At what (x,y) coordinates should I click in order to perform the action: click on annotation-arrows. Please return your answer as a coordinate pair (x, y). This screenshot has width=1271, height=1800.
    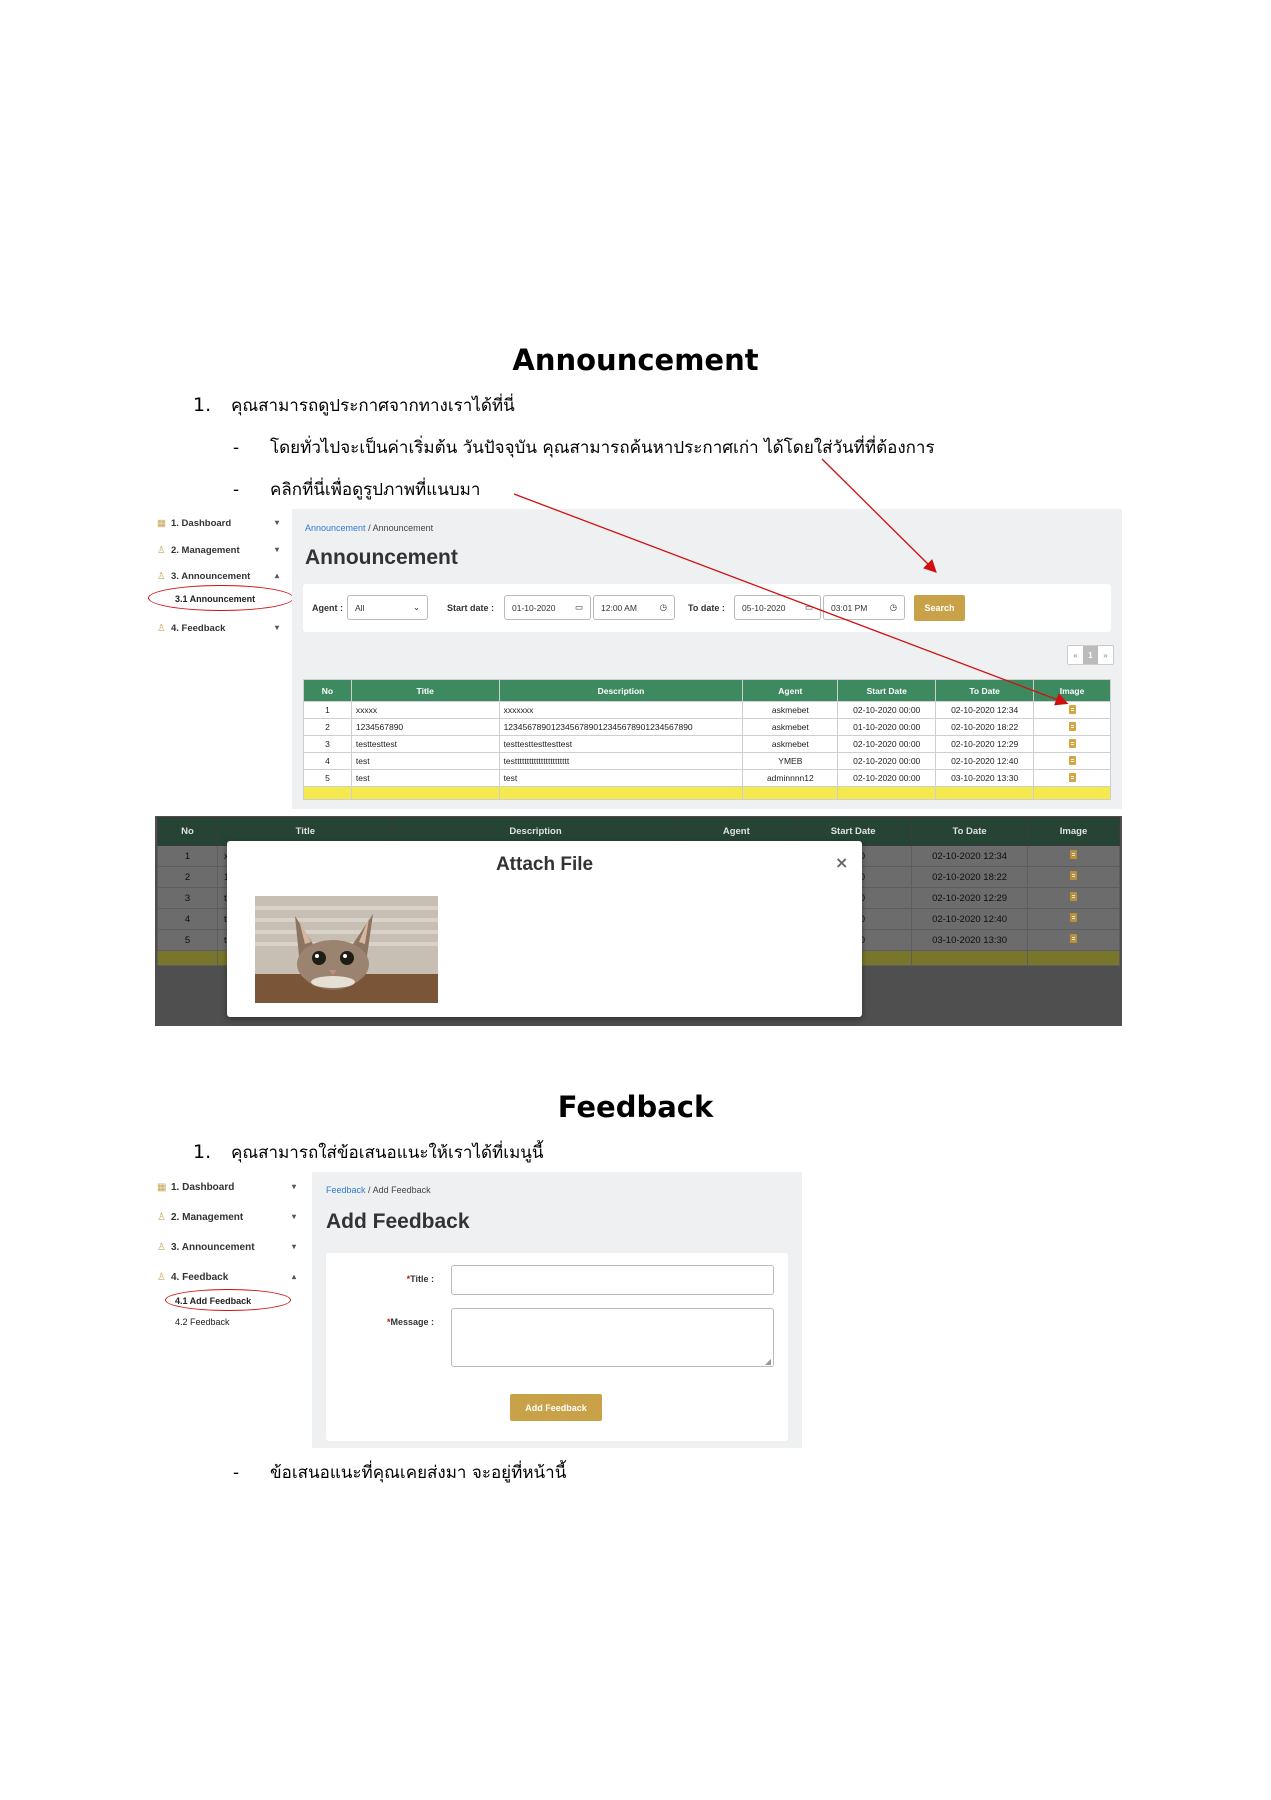
    Looking at the image, I should click on (791, 582).